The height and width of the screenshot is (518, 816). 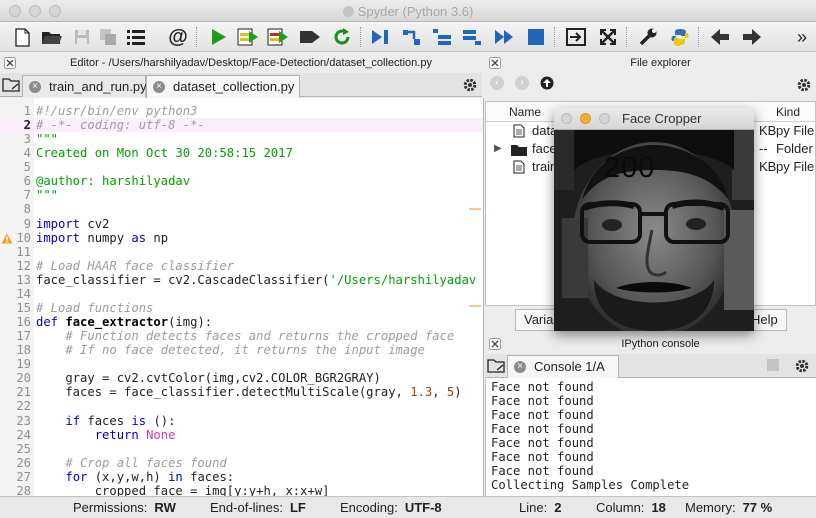 I want to click on status-eol: End-of-lines: LF, so click(x=258, y=507).